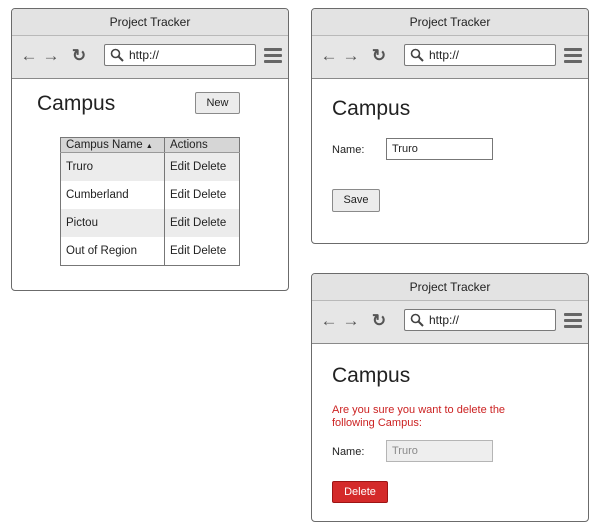 This screenshot has height=530, width=600. Describe the element at coordinates (202, 145) in the screenshot. I see `column-header-actions: Actions` at that location.